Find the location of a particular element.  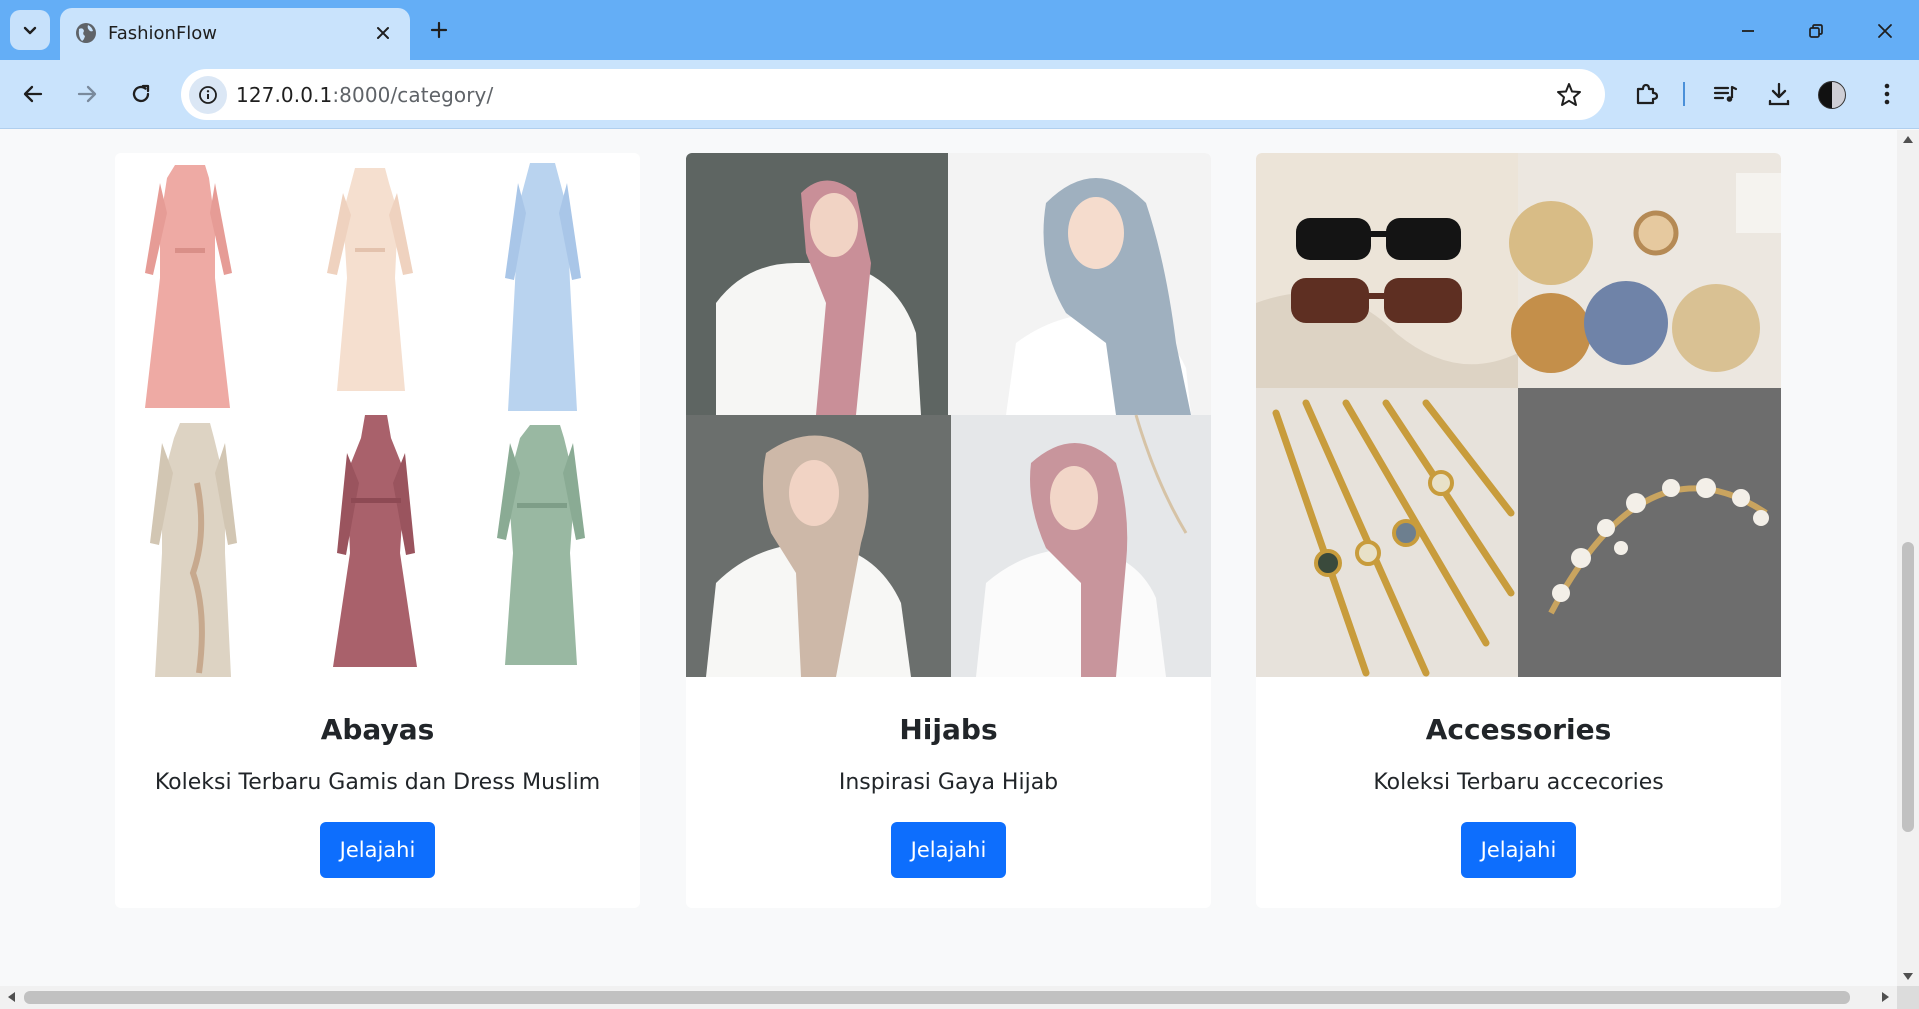

browser-menu-button is located at coordinates (1887, 94).